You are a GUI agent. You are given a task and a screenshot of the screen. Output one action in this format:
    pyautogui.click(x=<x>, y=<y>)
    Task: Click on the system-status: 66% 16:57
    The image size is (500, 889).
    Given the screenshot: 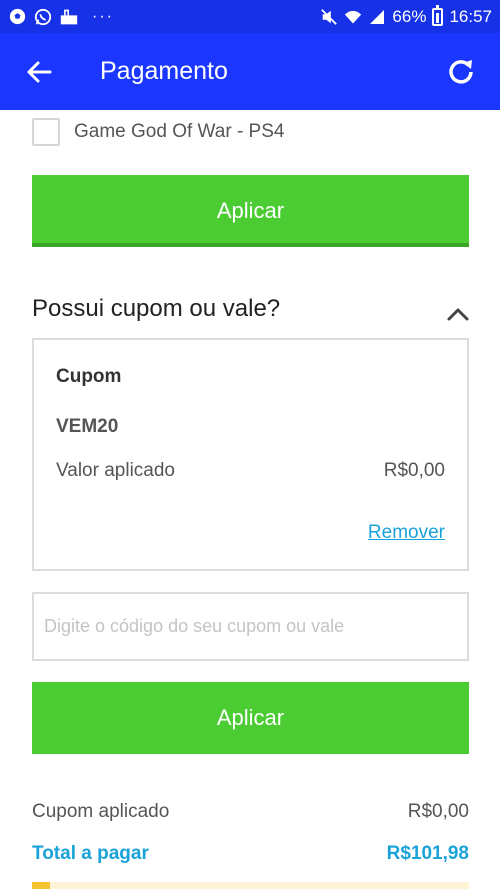 What is the action you would take?
    pyautogui.click(x=406, y=15)
    